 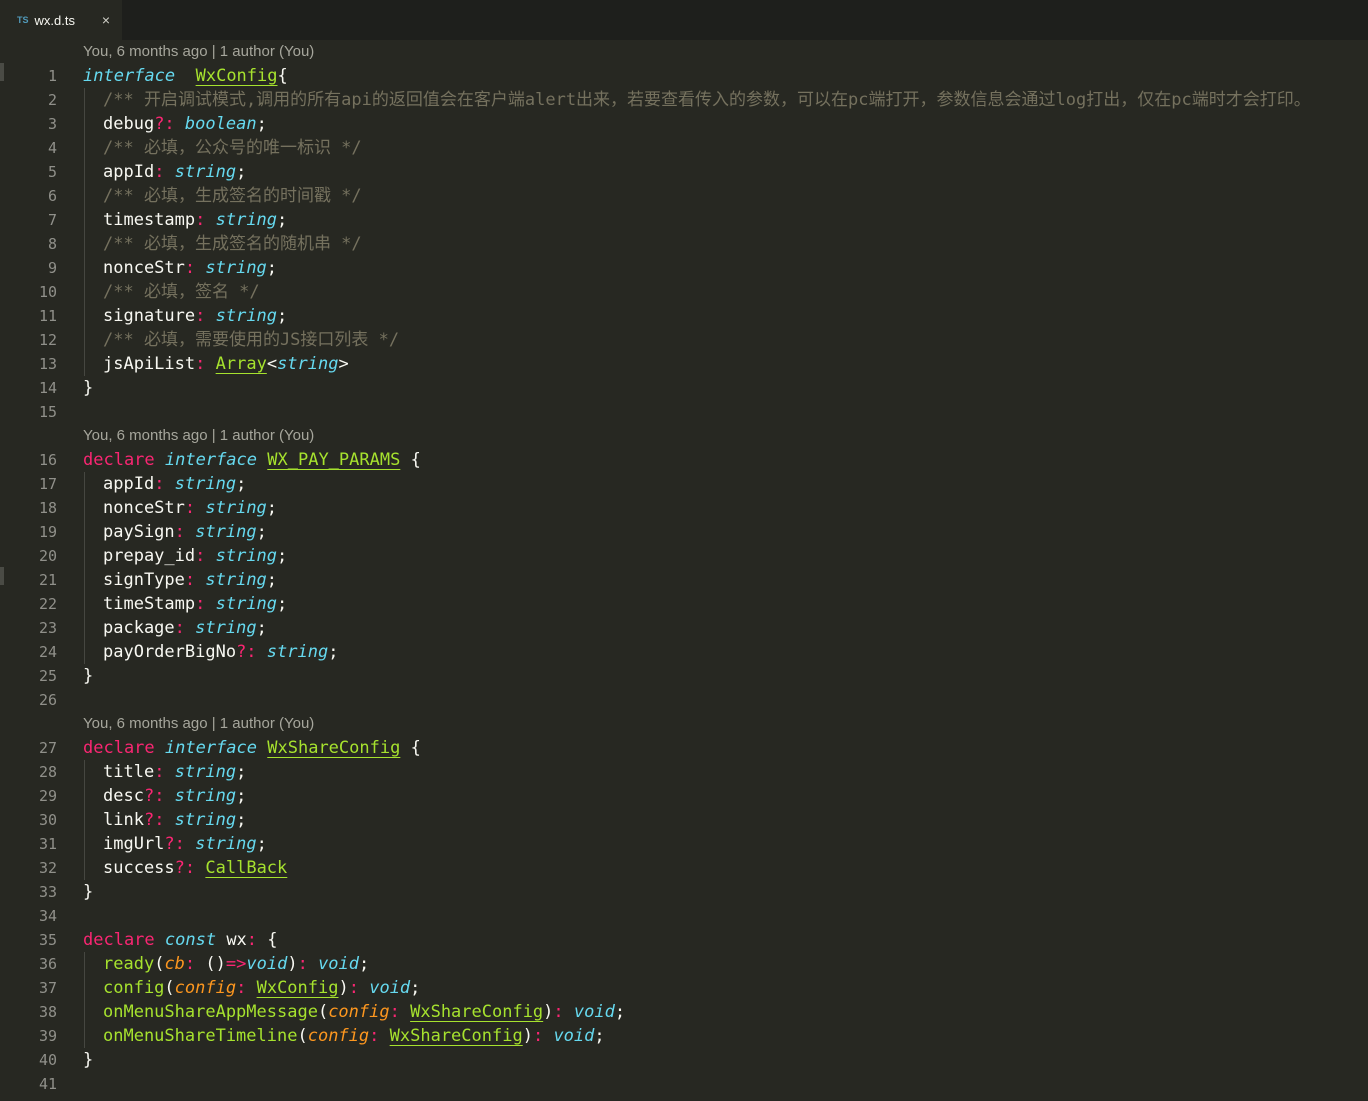 I want to click on code-line: 16 declare interface WX_PAY_PARAMS {, so click(x=684, y=460).